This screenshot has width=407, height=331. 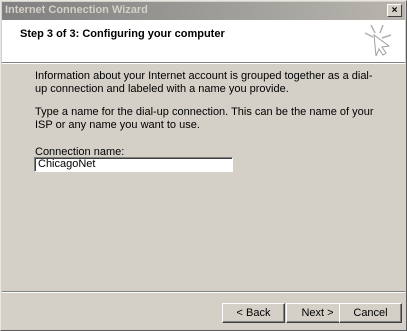 I want to click on window-title: Internet Connection Wizard, so click(x=76, y=10).